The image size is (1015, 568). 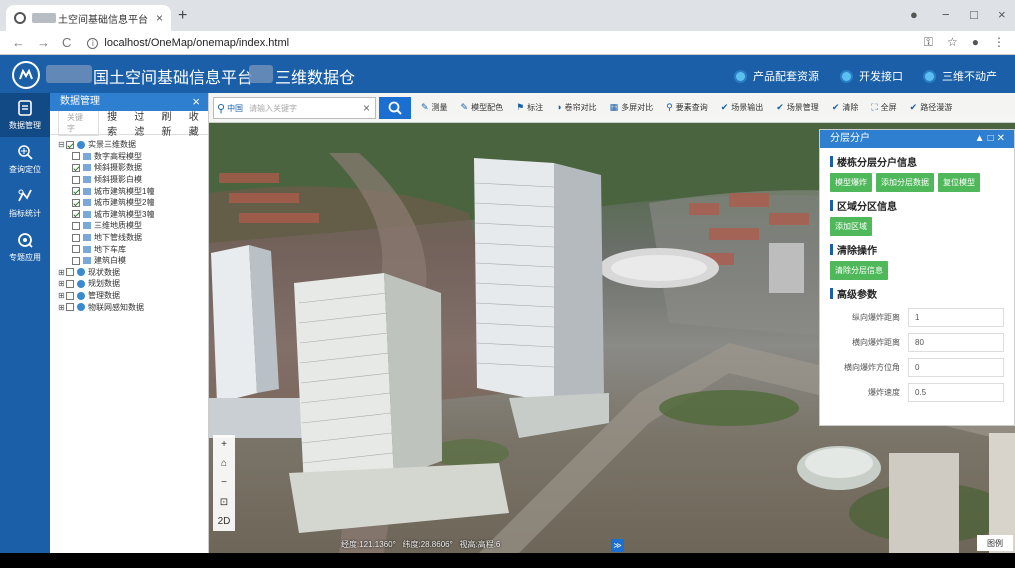 I want to click on maximize-button: □, so click(x=974, y=14).